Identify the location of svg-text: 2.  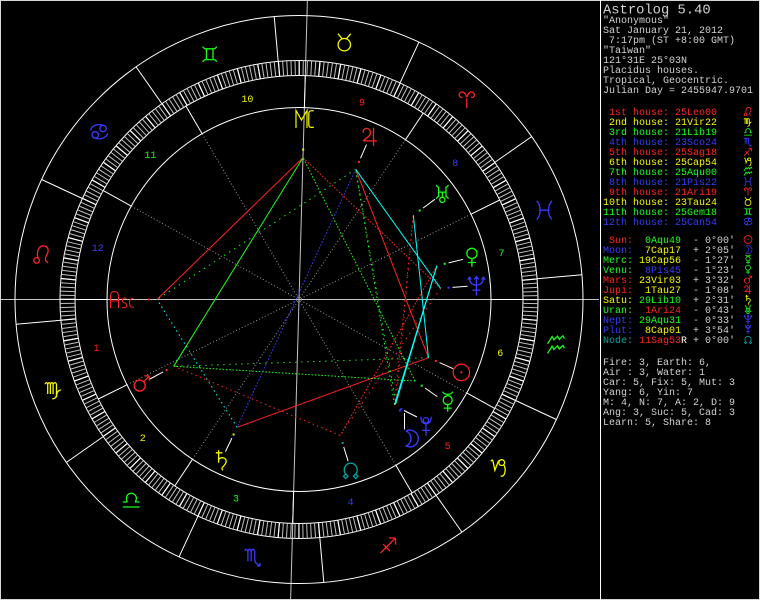
(143, 439).